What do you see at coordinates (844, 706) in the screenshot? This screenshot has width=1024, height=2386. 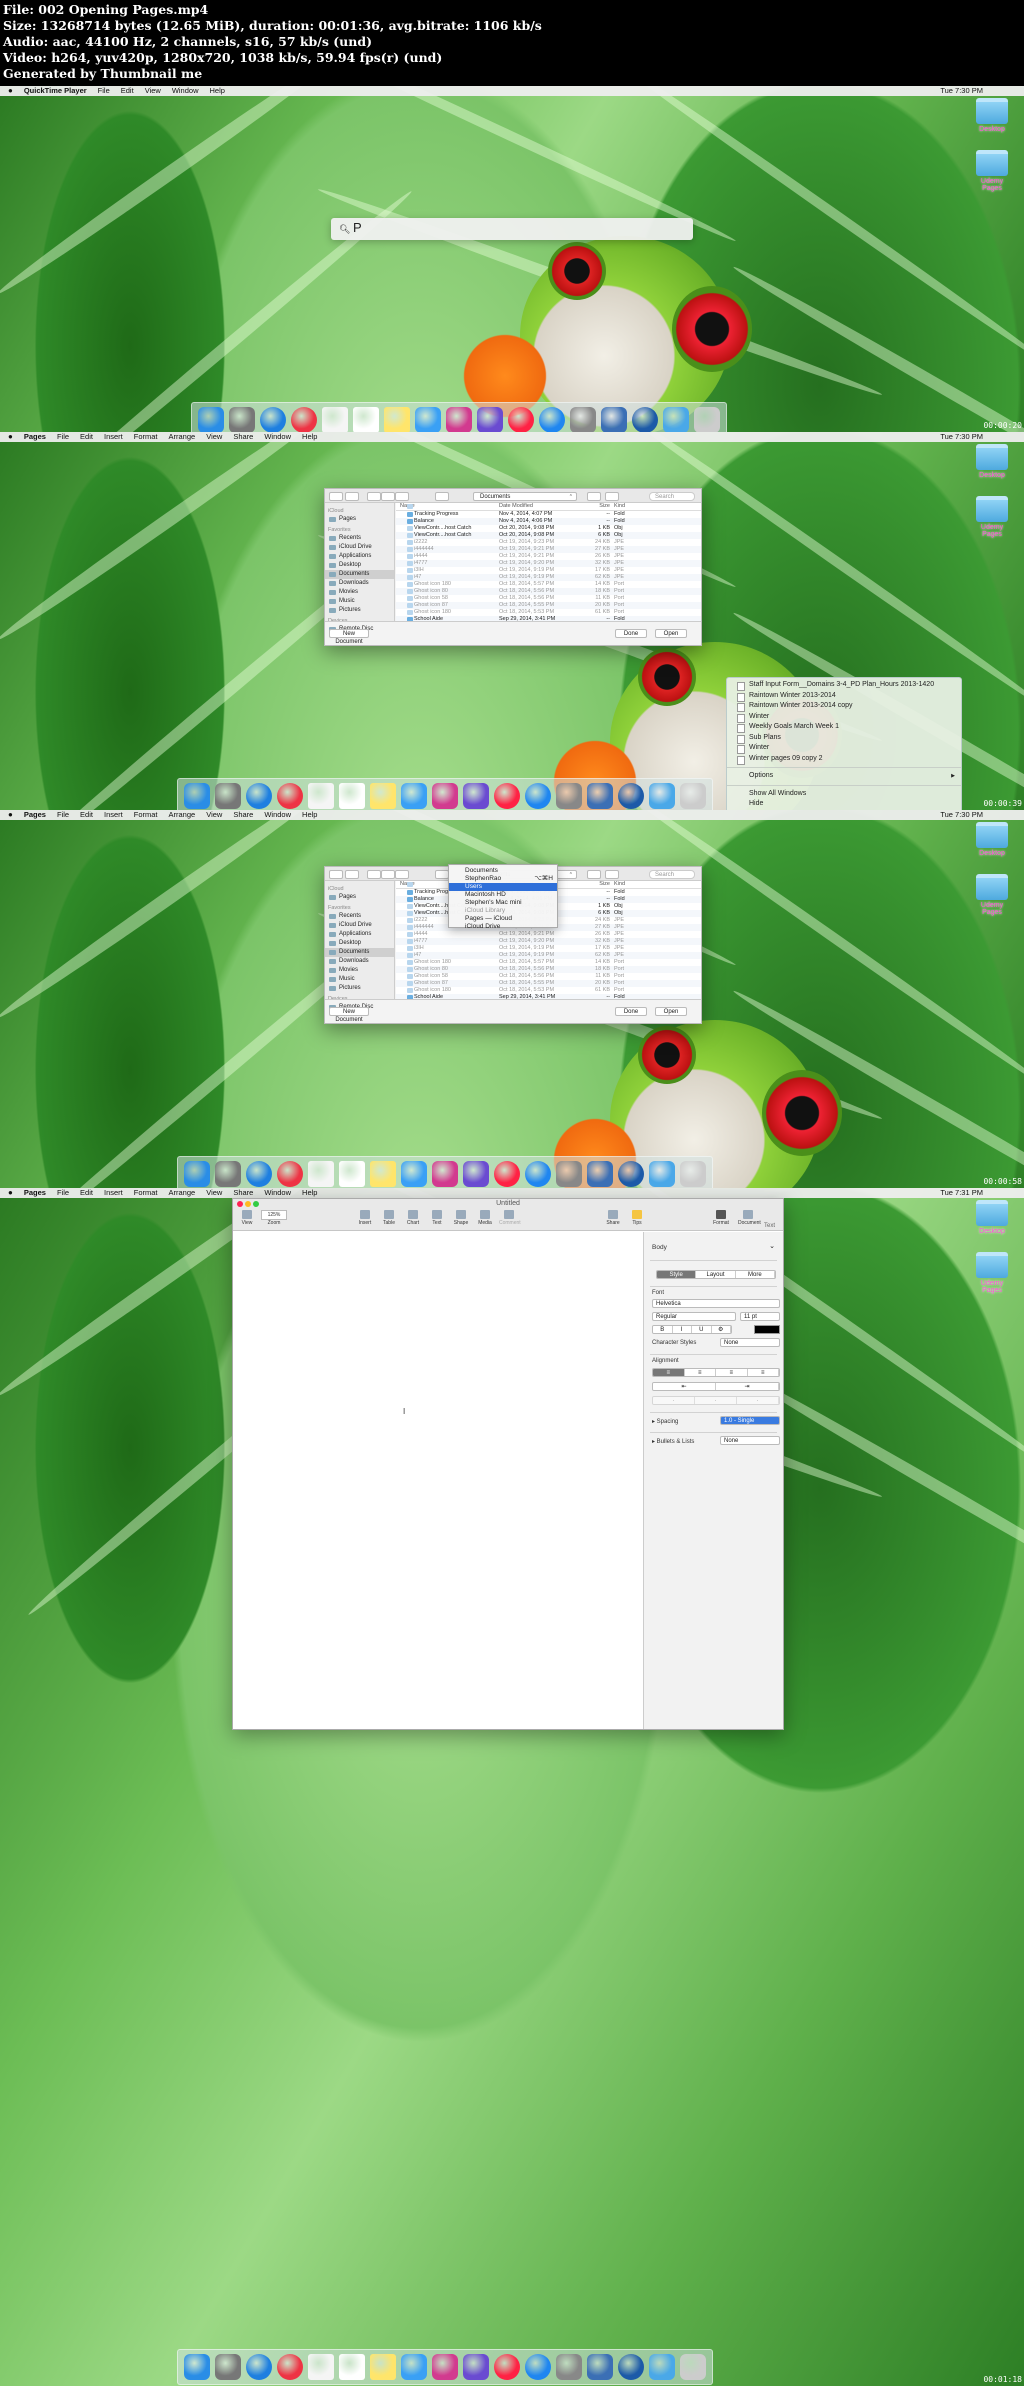 I see `context-menu-item: Raintown Winter 2013-2014 copy` at bounding box center [844, 706].